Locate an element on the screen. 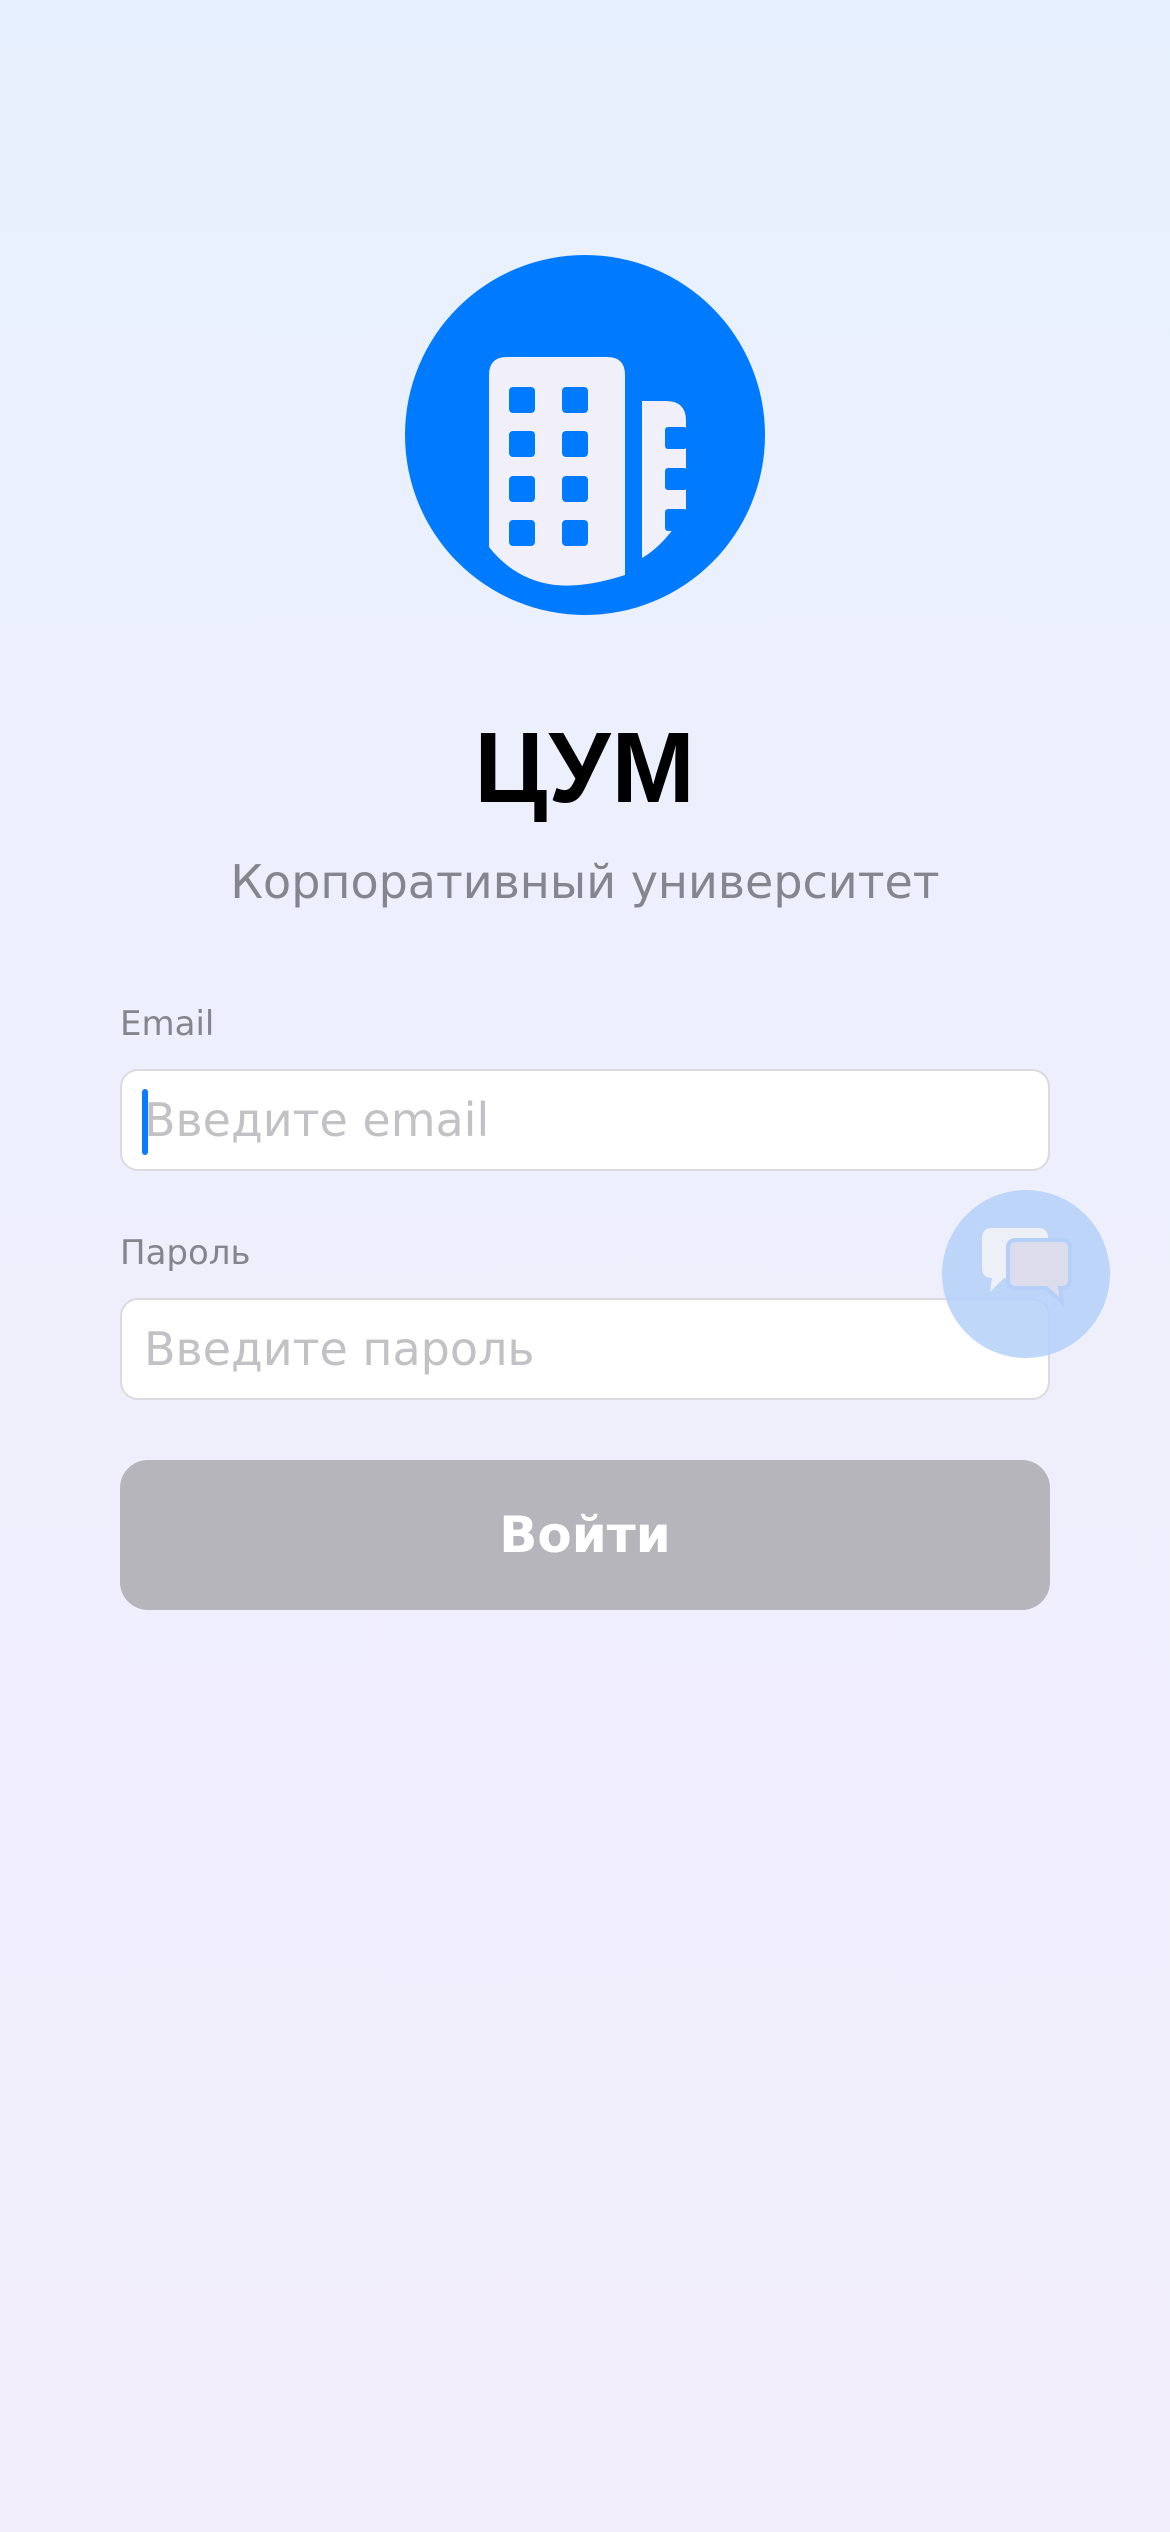 The height and width of the screenshot is (2532, 1170). login-button: Войти is located at coordinates (585, 1535).